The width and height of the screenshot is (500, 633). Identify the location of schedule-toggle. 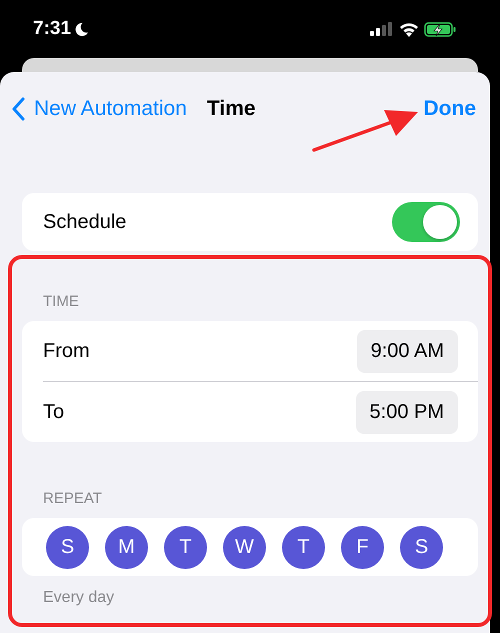
(426, 222).